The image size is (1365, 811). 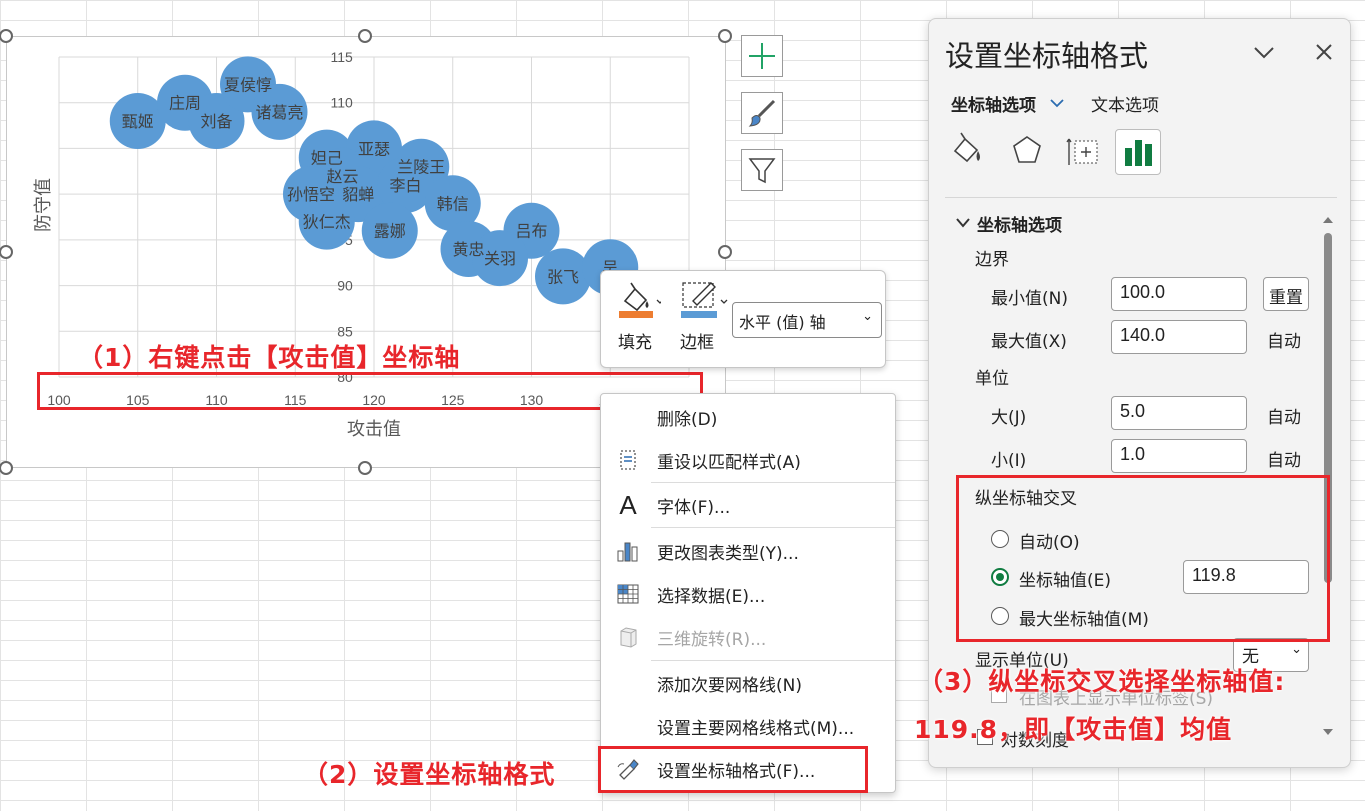 I want to click on chart-styles-button, so click(x=762, y=113).